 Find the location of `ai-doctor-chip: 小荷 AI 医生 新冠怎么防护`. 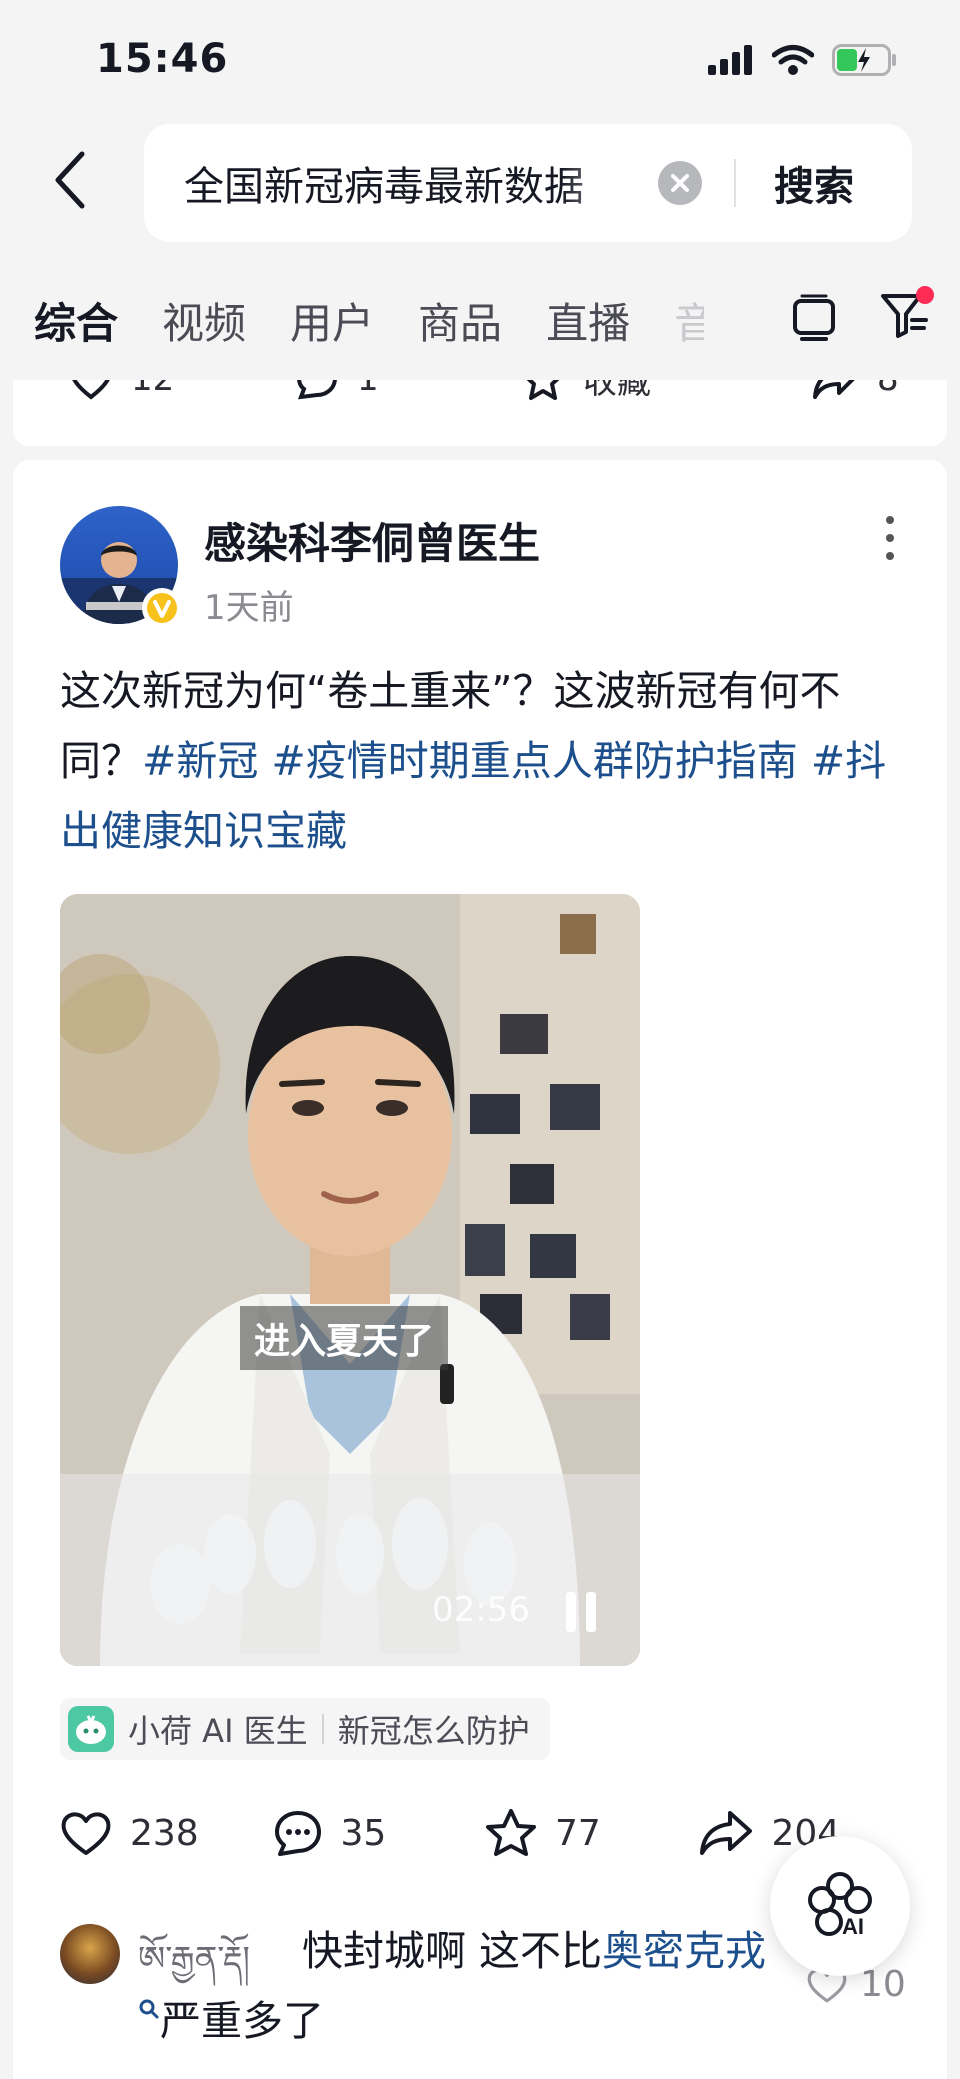

ai-doctor-chip: 小荷 AI 医生 新冠怎么防护 is located at coordinates (305, 1729).